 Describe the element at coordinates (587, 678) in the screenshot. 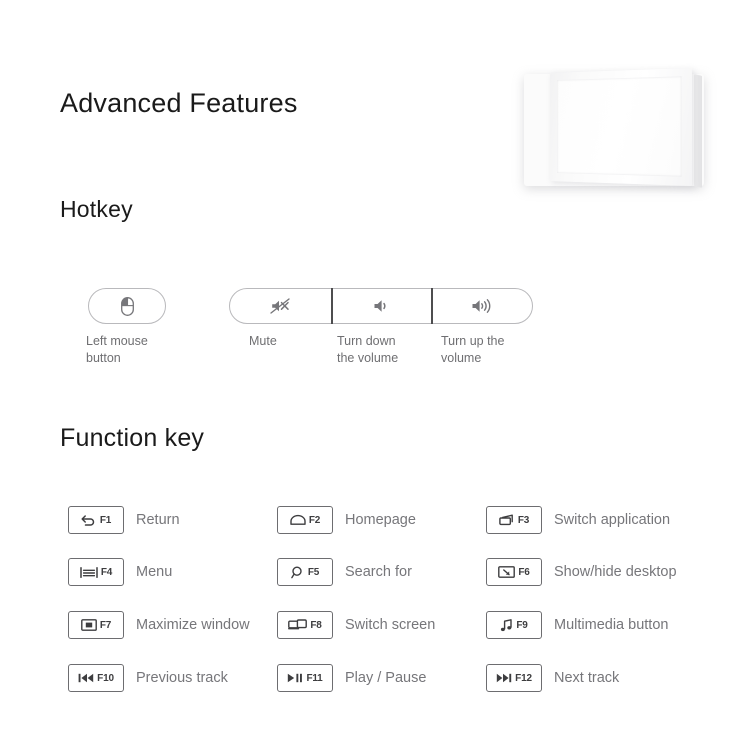

I see `function-key-f12-description: Next track` at that location.